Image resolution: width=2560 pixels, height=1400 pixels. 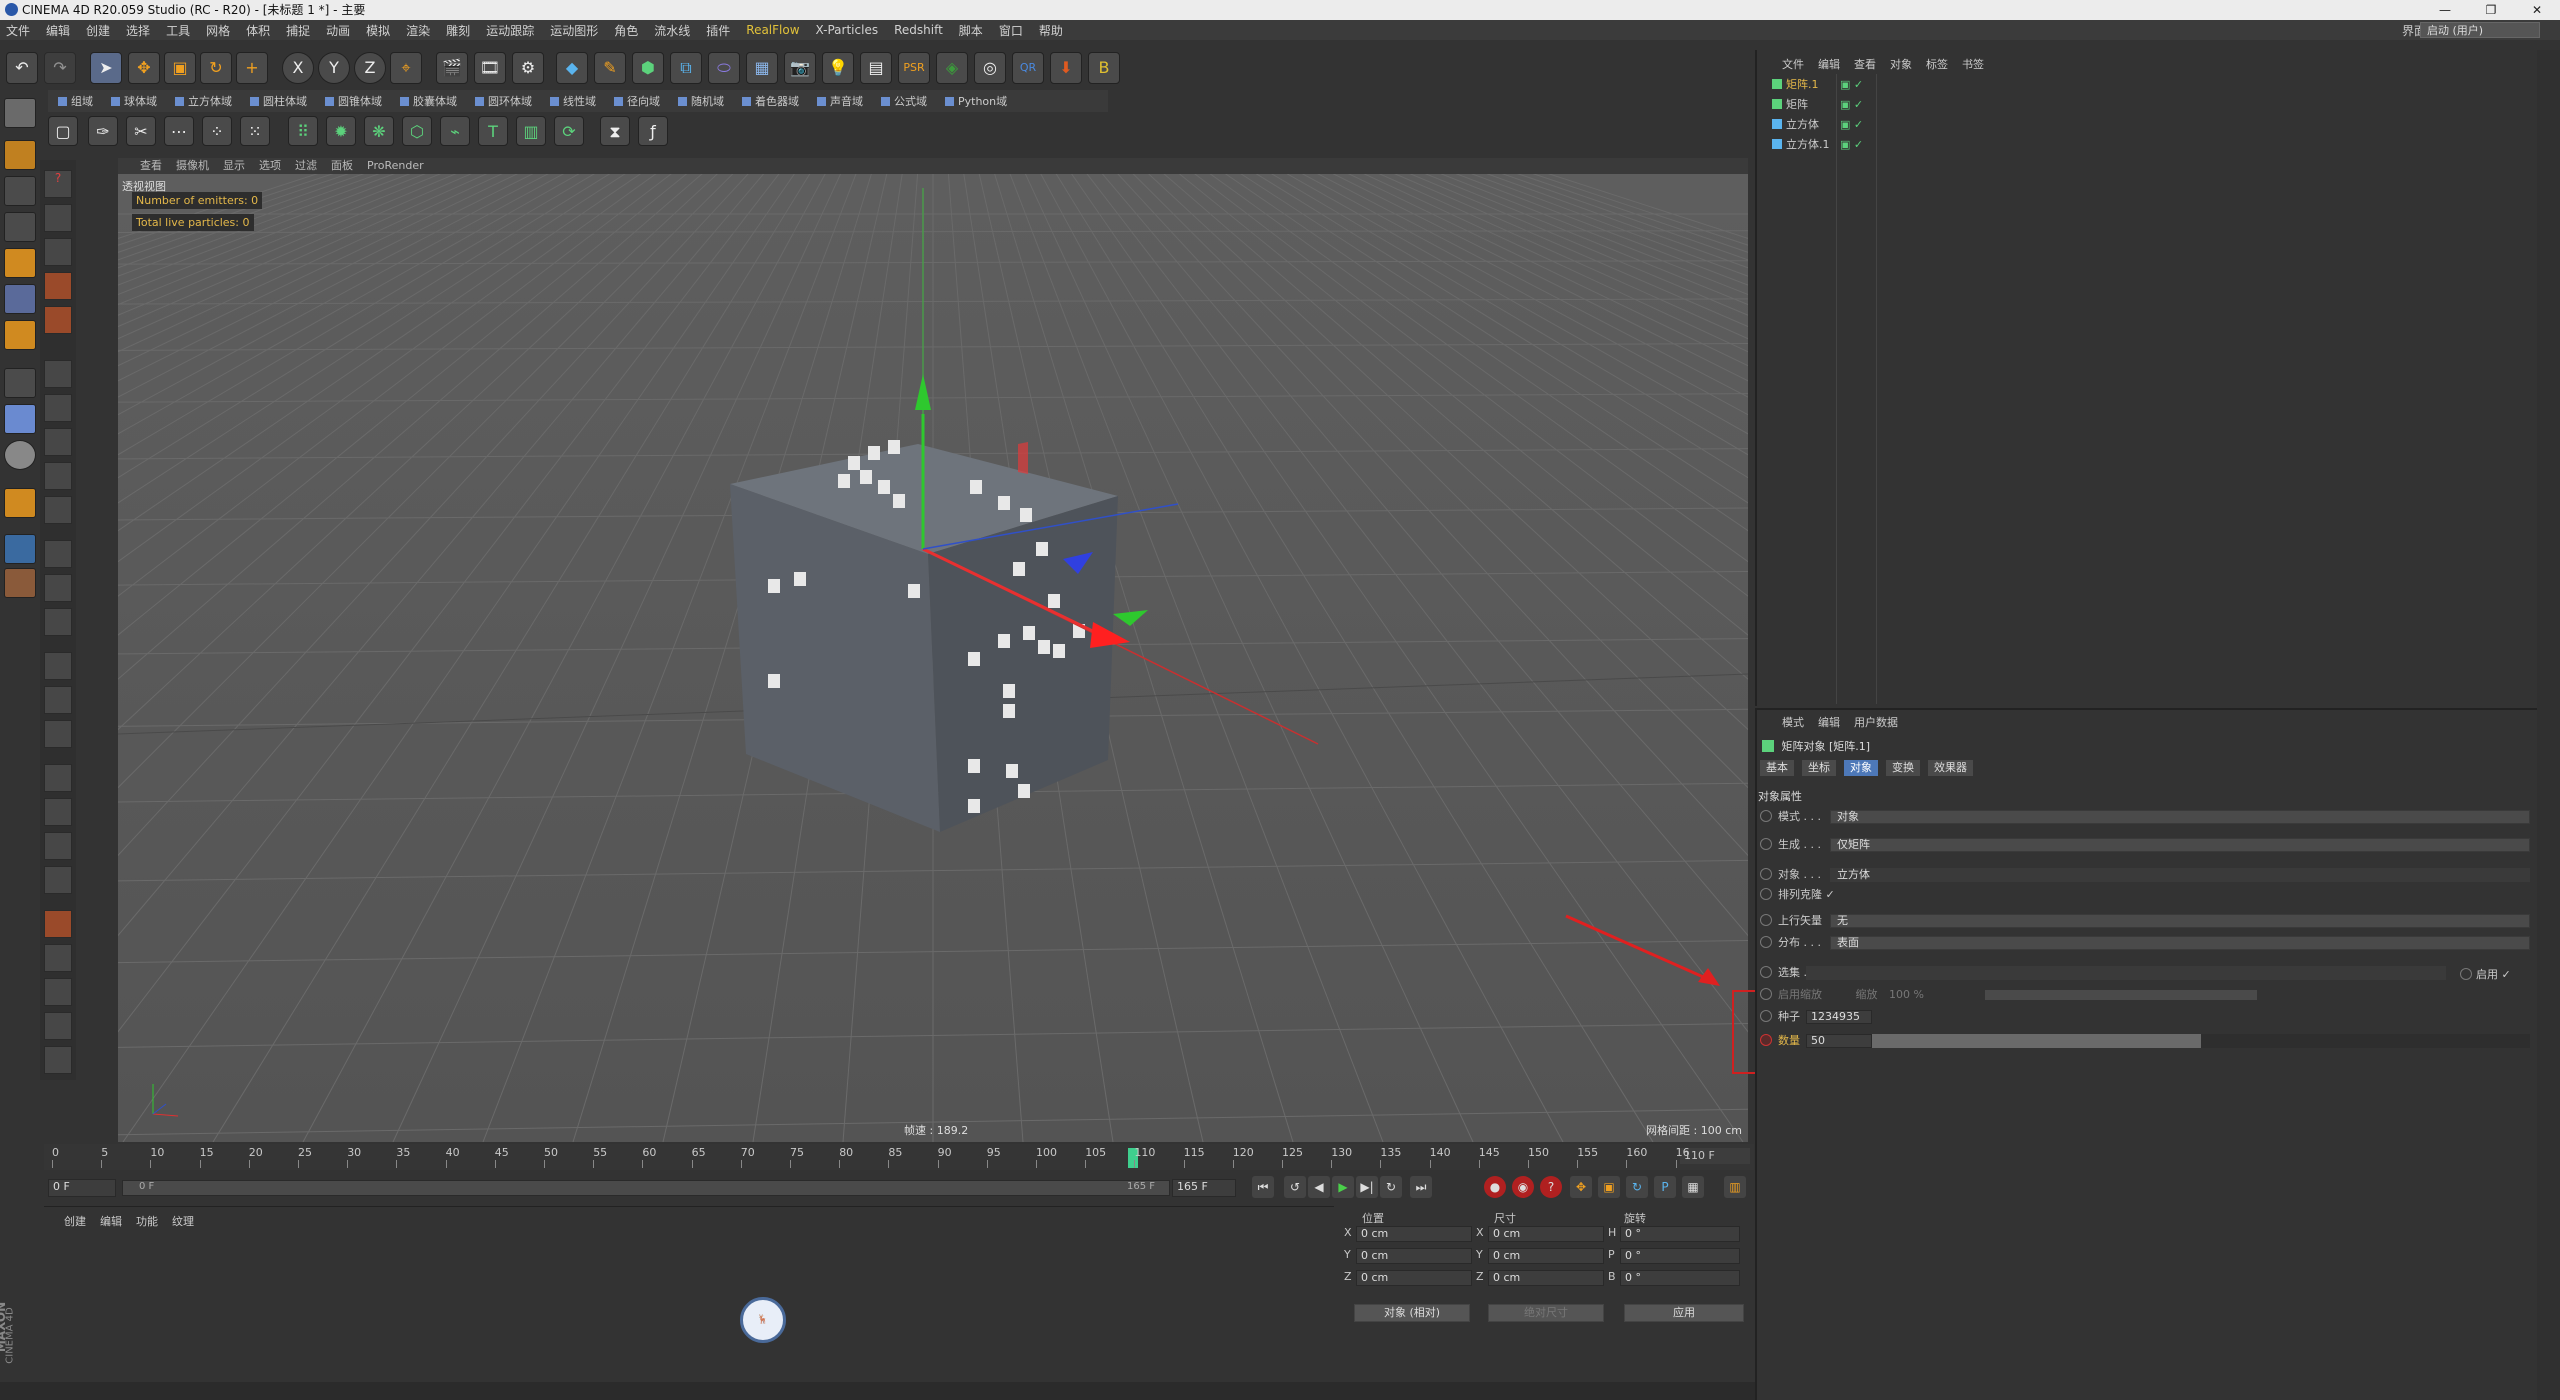 What do you see at coordinates (1551, 1187) in the screenshot?
I see `keyframe-selection-icon: ?` at bounding box center [1551, 1187].